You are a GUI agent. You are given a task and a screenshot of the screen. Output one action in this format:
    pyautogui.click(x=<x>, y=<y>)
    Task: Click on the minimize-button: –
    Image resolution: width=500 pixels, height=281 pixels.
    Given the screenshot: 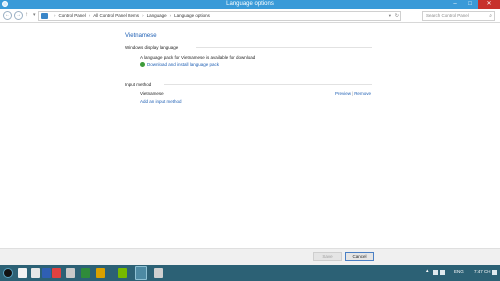 What is the action you would take?
    pyautogui.click(x=455, y=4)
    